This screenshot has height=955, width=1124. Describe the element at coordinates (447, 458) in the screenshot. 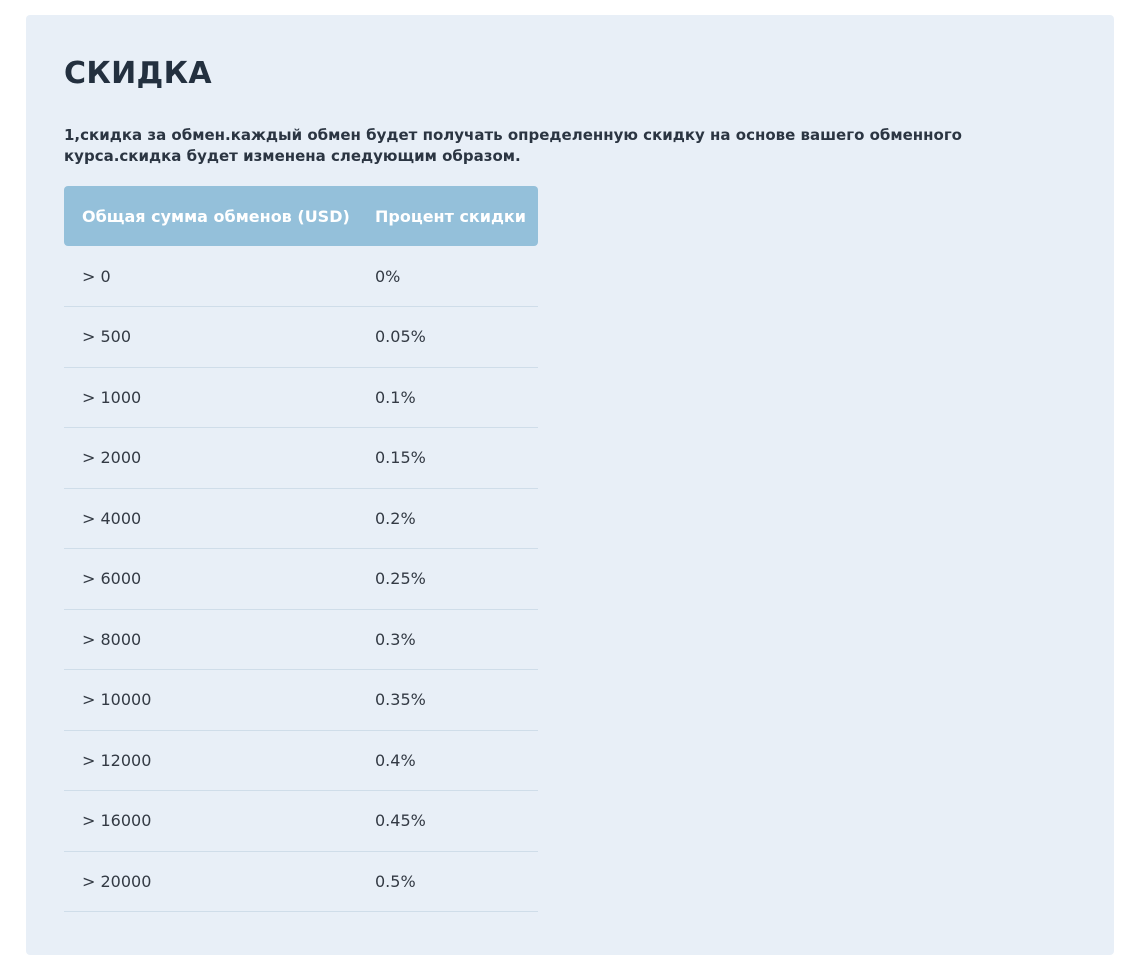

I see `discount-cell: 0.15%` at that location.